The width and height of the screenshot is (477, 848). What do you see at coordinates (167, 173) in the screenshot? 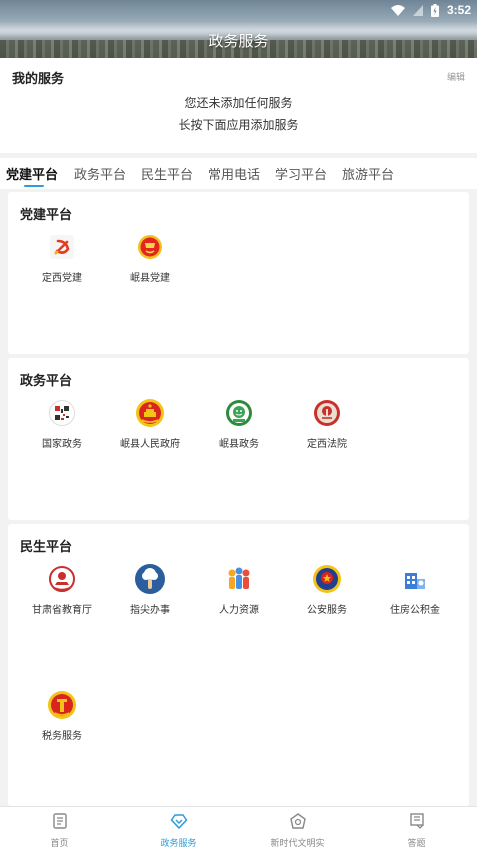
I see `tab-life: 民生平台` at bounding box center [167, 173].